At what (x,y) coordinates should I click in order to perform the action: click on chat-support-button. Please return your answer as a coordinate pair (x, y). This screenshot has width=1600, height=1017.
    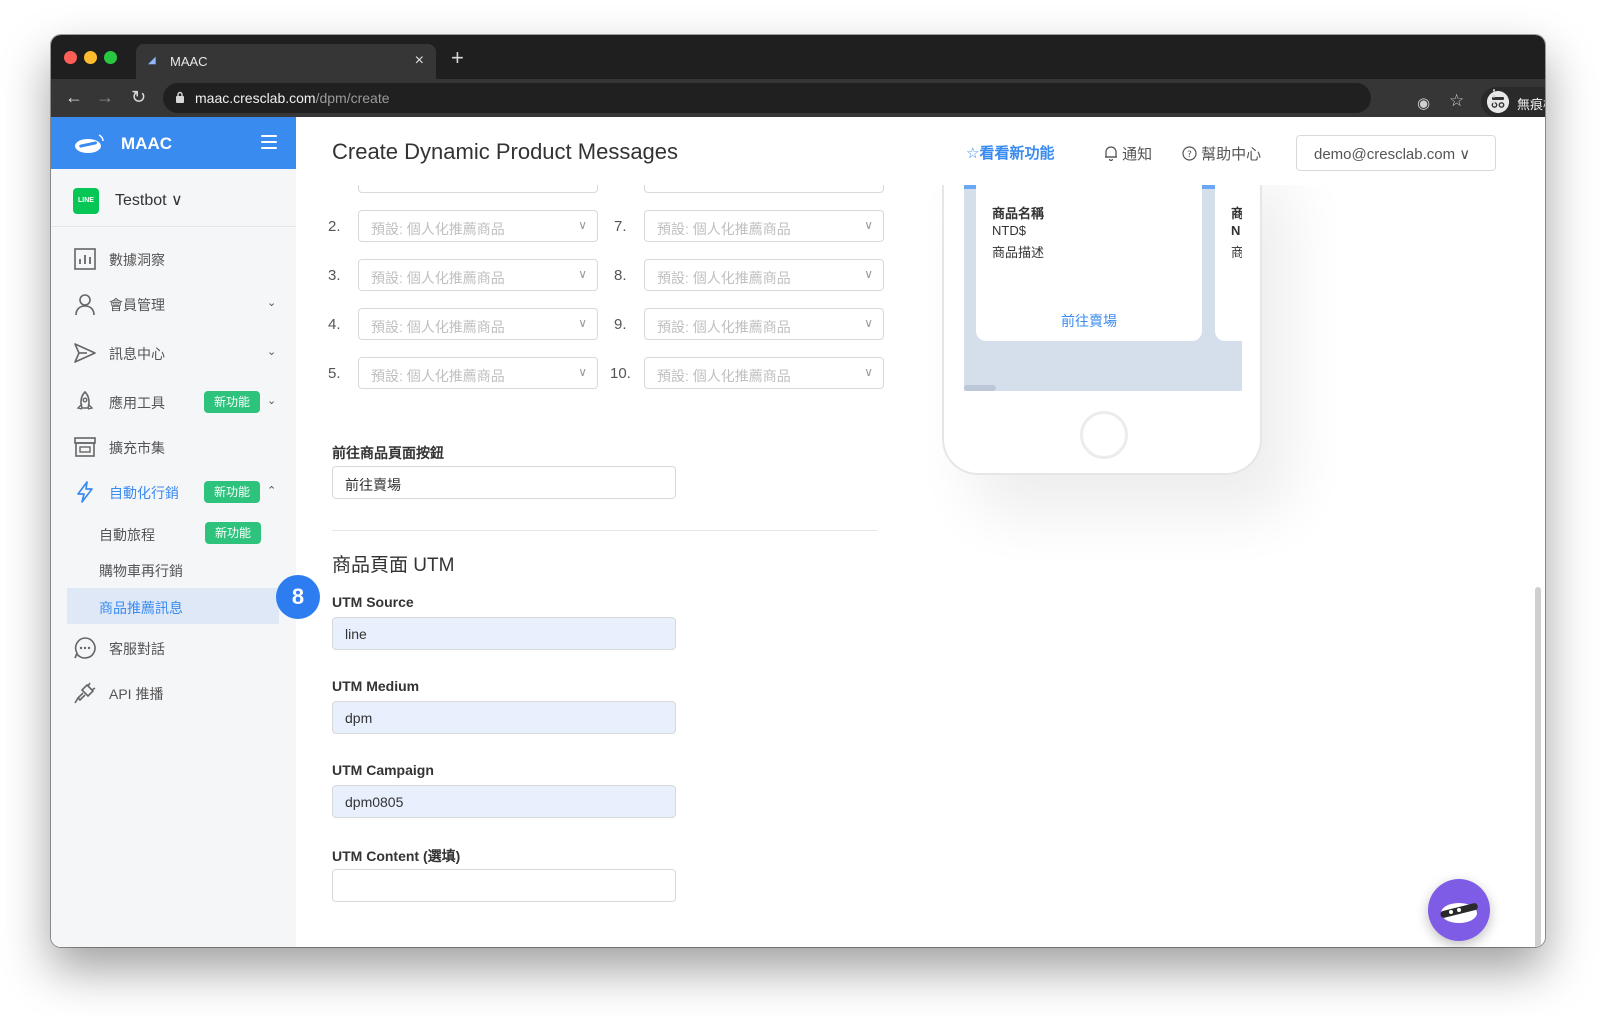
    Looking at the image, I should click on (1459, 910).